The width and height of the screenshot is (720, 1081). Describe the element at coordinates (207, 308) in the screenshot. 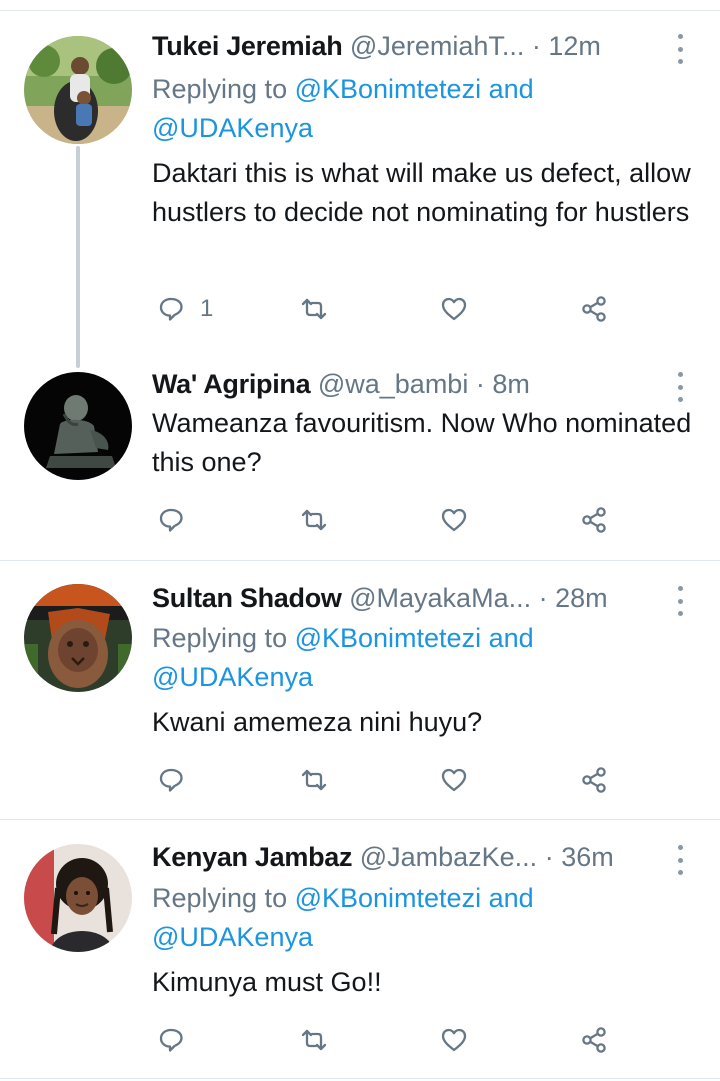

I see `reply-count: 1` at that location.